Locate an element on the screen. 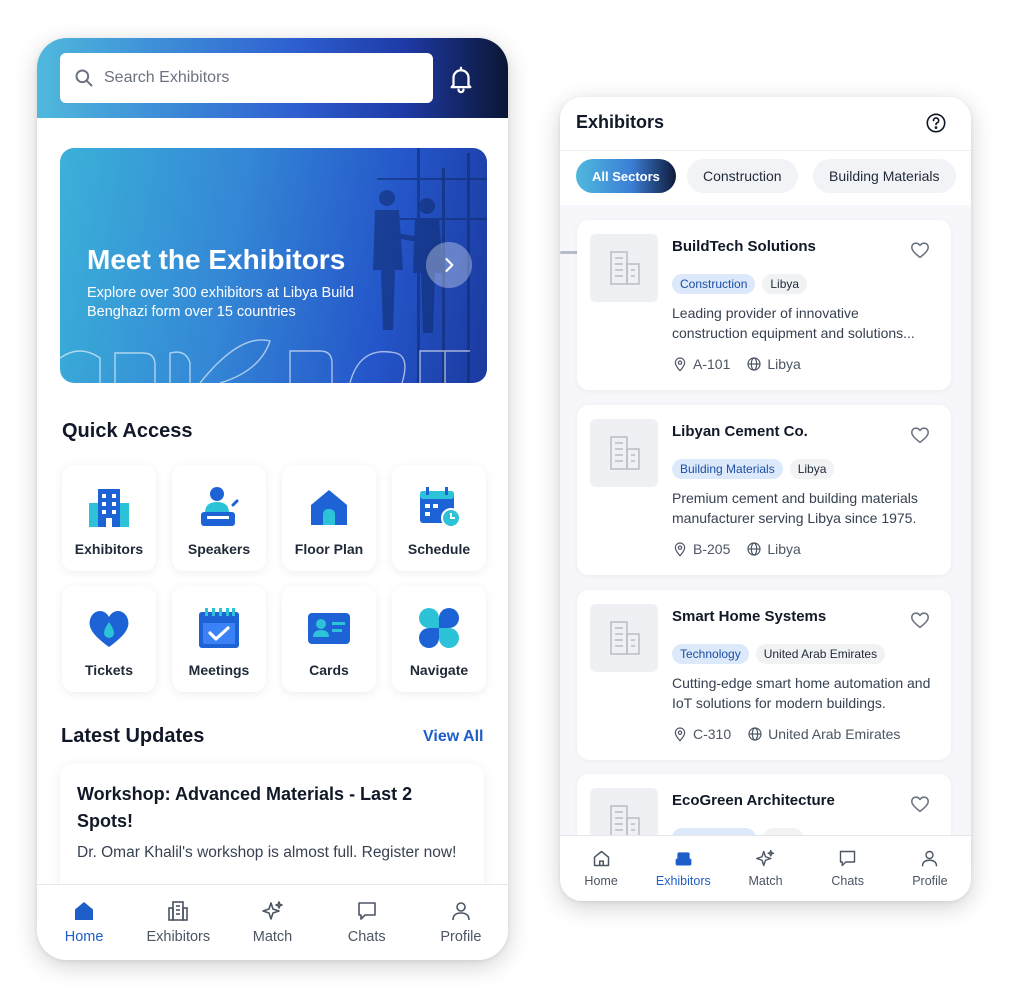 The image size is (1018, 1008). quick-access-meetings: Meetings is located at coordinates (219, 639).